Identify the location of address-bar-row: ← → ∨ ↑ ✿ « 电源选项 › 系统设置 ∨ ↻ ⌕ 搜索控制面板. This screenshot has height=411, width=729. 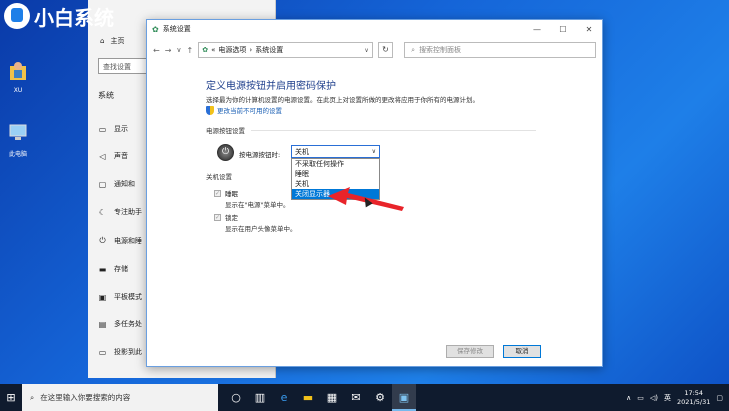
(374, 50).